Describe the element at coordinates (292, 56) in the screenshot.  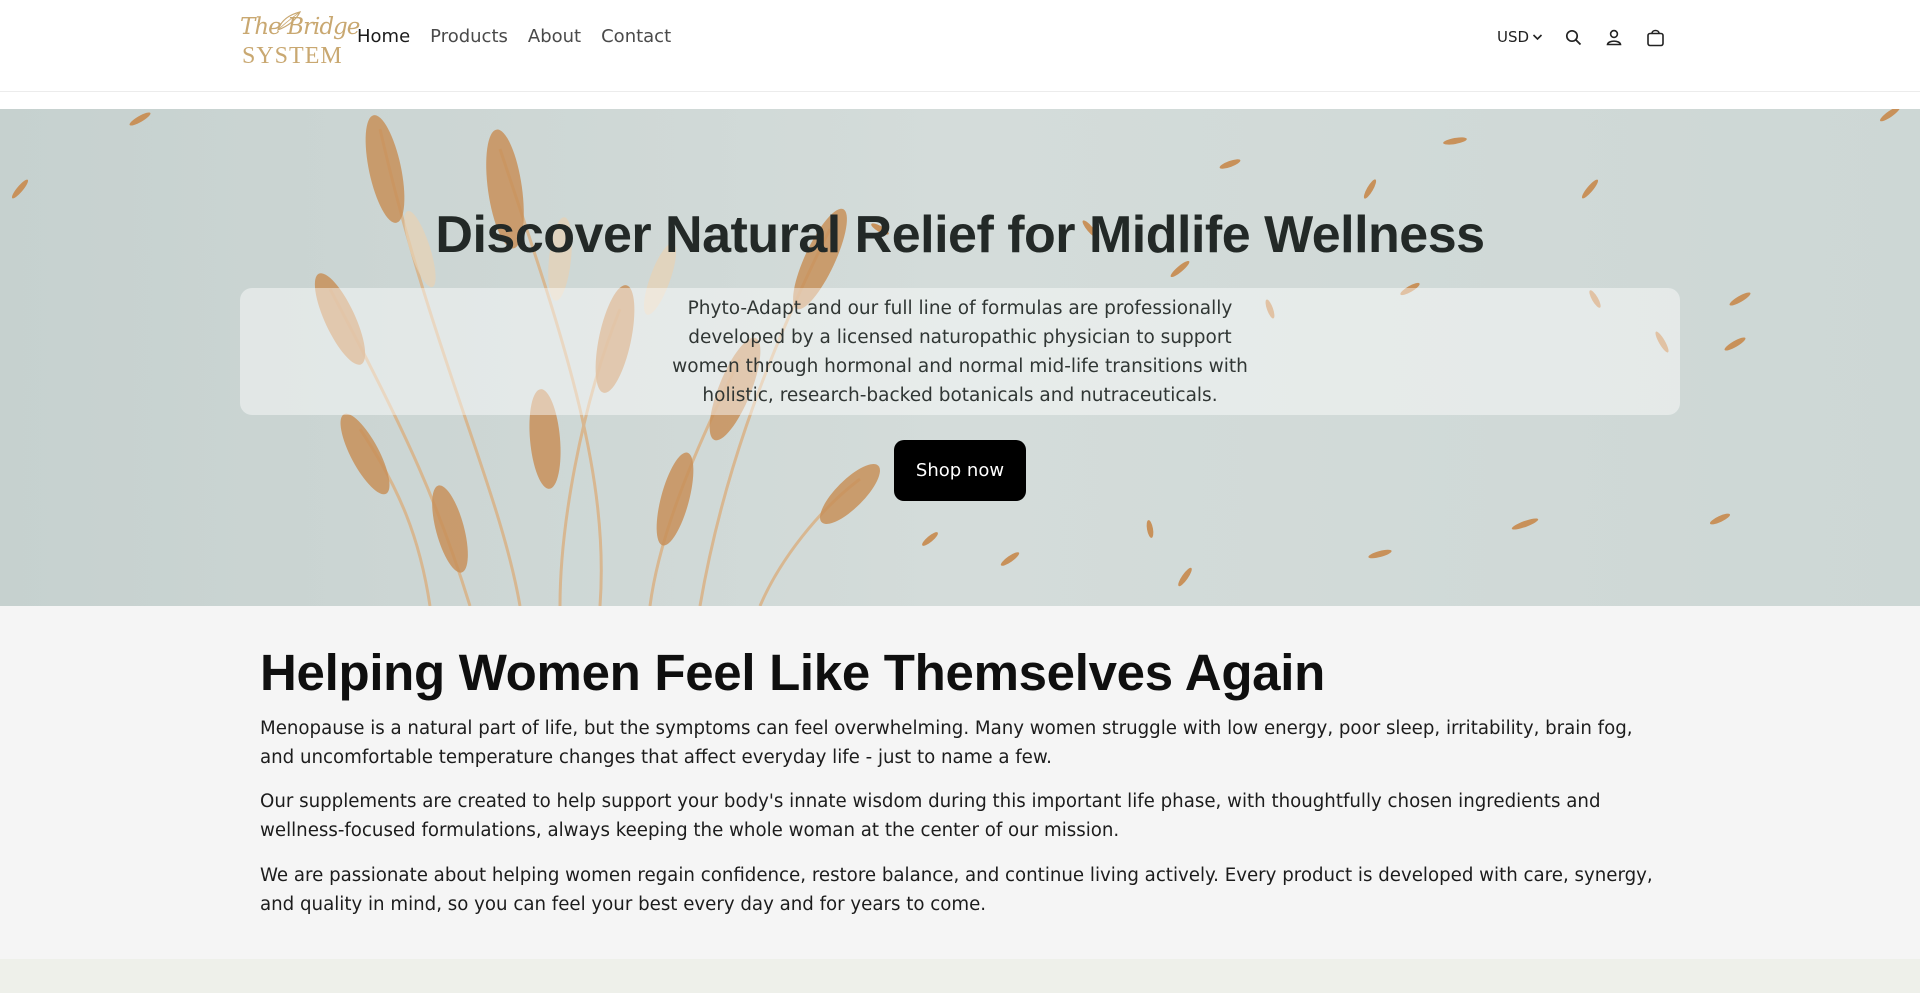
I see `logo-system-text: SYSTEM` at that location.